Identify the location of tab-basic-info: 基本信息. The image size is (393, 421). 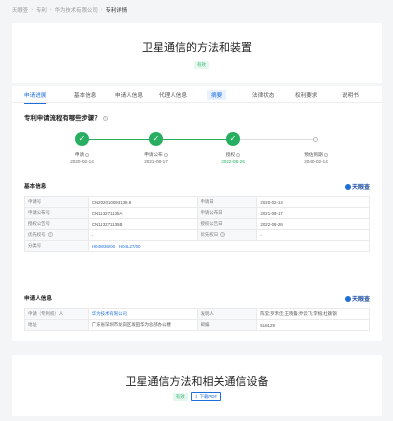
(85, 95).